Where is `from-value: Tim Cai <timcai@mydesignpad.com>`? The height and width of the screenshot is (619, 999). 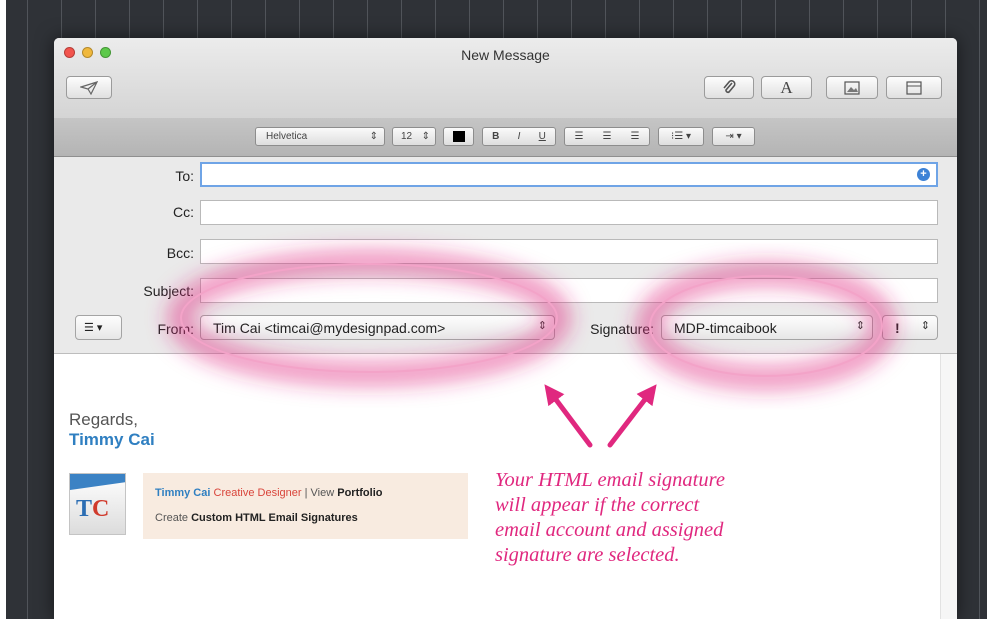 from-value: Tim Cai <timcai@mydesignpad.com> is located at coordinates (329, 327).